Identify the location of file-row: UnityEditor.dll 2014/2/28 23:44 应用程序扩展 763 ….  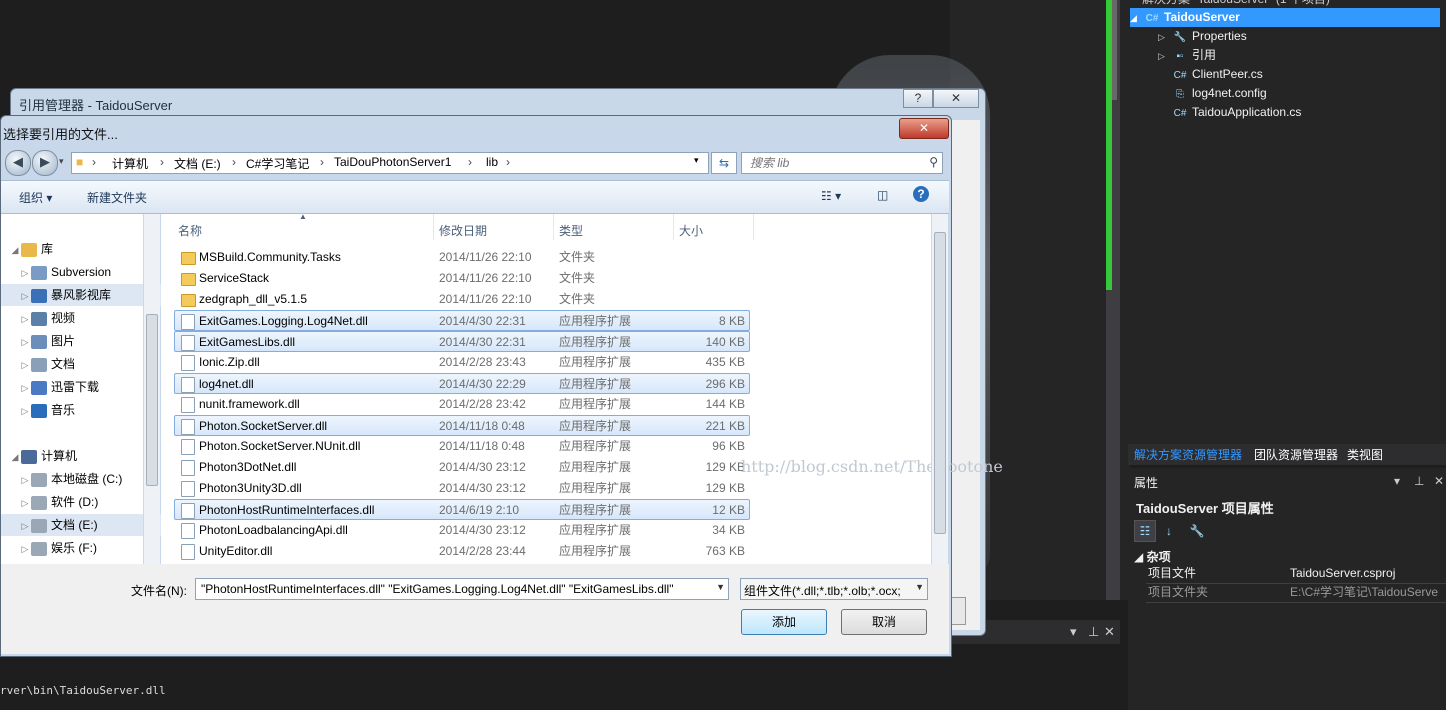
(462, 551).